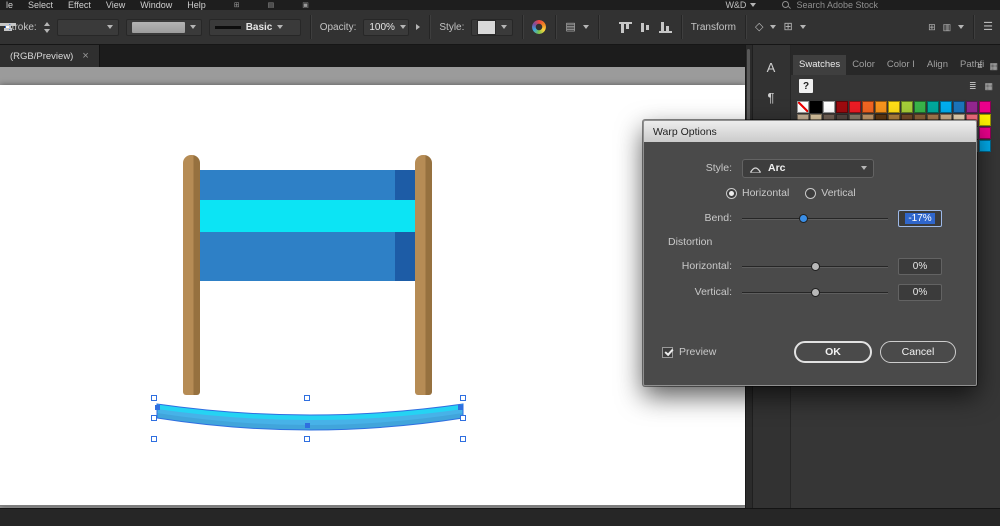 This screenshot has height=526, width=1000. What do you see at coordinates (191, 275) in the screenshot?
I see `signpost-left` at bounding box center [191, 275].